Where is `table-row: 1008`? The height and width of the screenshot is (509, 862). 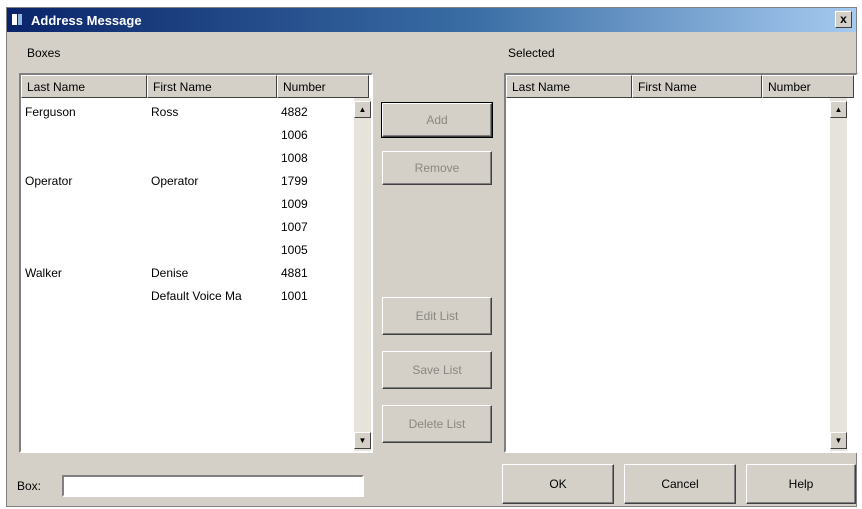 table-row: 1008 is located at coordinates (182, 157).